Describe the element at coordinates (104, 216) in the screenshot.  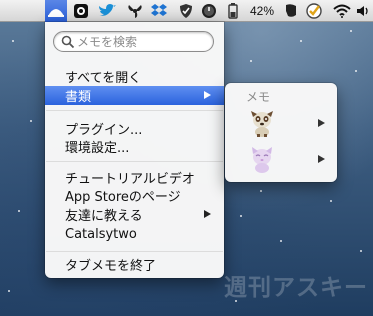
I see `menu-item-label: 友達に教える` at that location.